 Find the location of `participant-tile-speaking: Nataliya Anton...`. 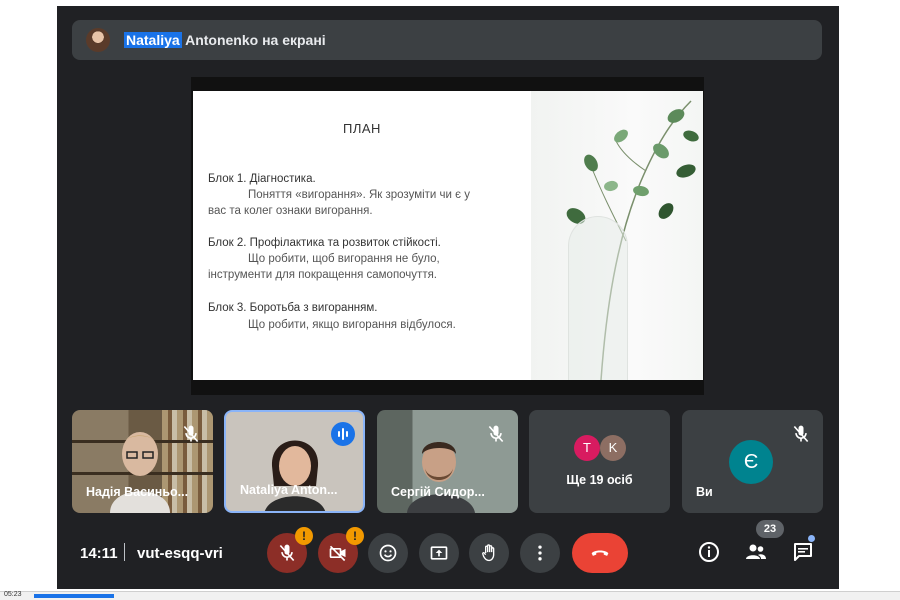

participant-tile-speaking: Nataliya Anton... is located at coordinates (294, 461).